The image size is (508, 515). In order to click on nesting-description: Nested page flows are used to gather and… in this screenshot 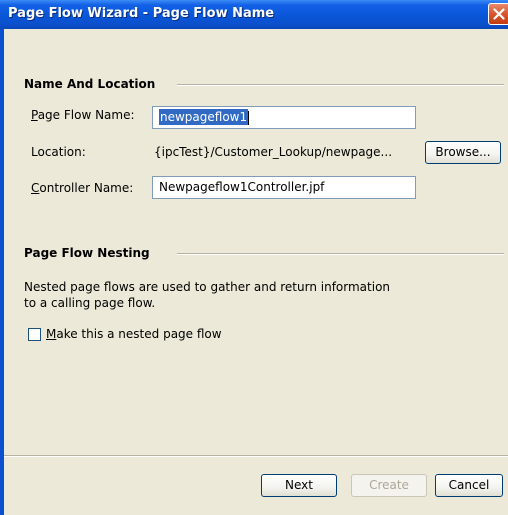, I will do `click(207, 295)`.